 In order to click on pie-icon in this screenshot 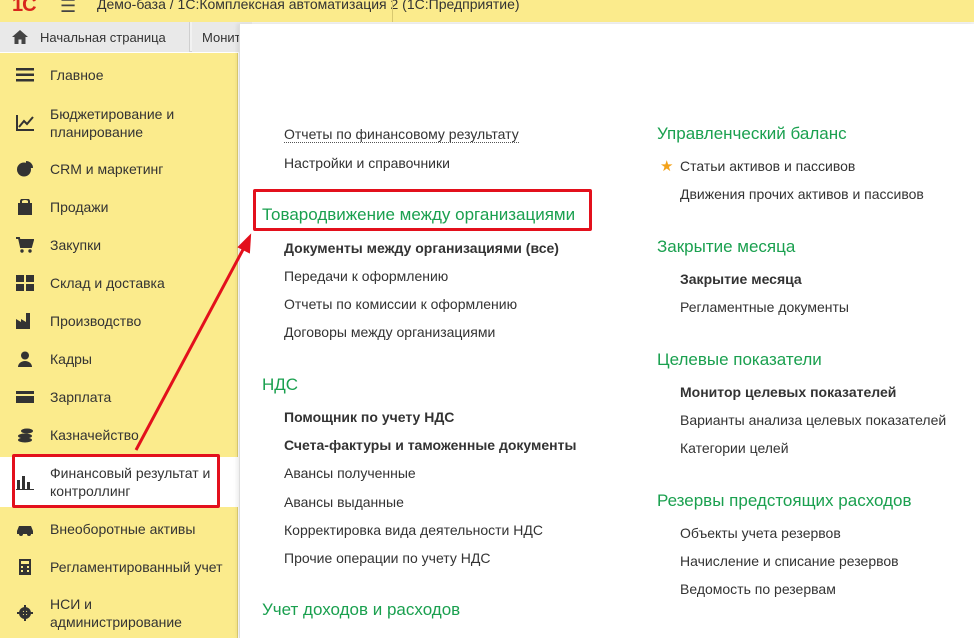, I will do `click(25, 169)`.